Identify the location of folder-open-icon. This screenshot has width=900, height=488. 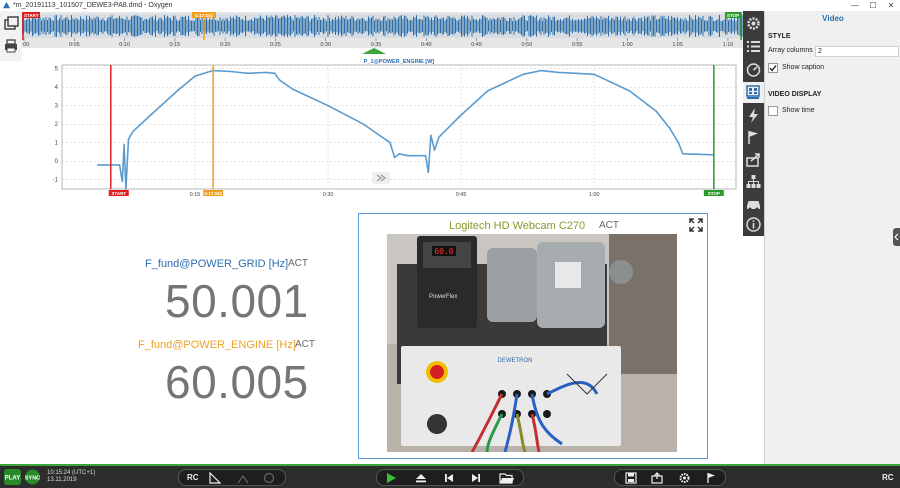
(507, 478).